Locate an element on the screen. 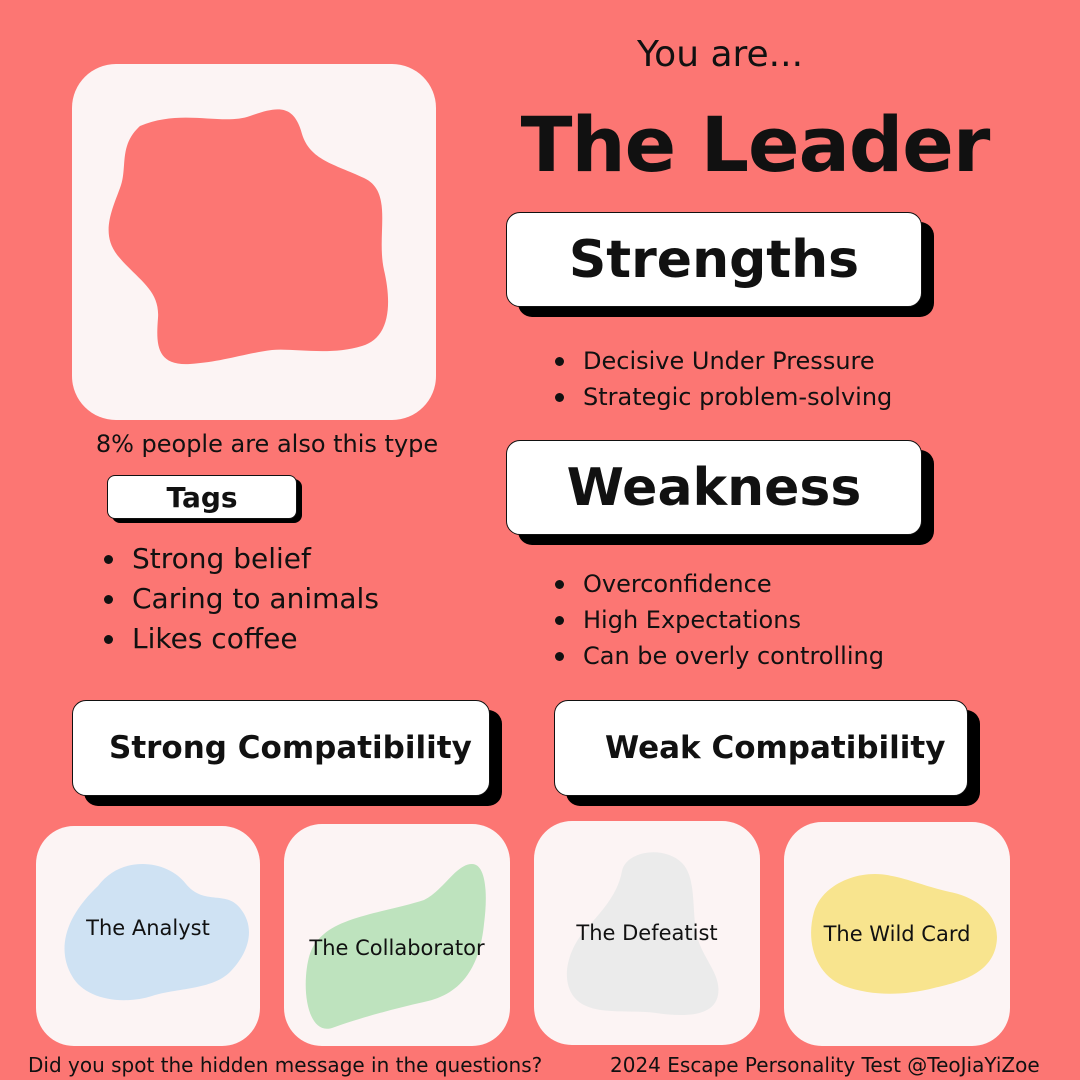 This screenshot has height=1080, width=1080. type-share-text: 8% people are also this type is located at coordinates (267, 444).